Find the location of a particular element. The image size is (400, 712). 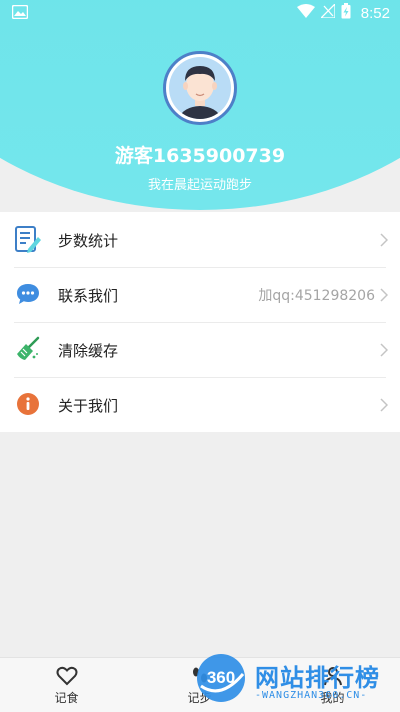

menu-item-label: 步数统计 is located at coordinates (88, 241).